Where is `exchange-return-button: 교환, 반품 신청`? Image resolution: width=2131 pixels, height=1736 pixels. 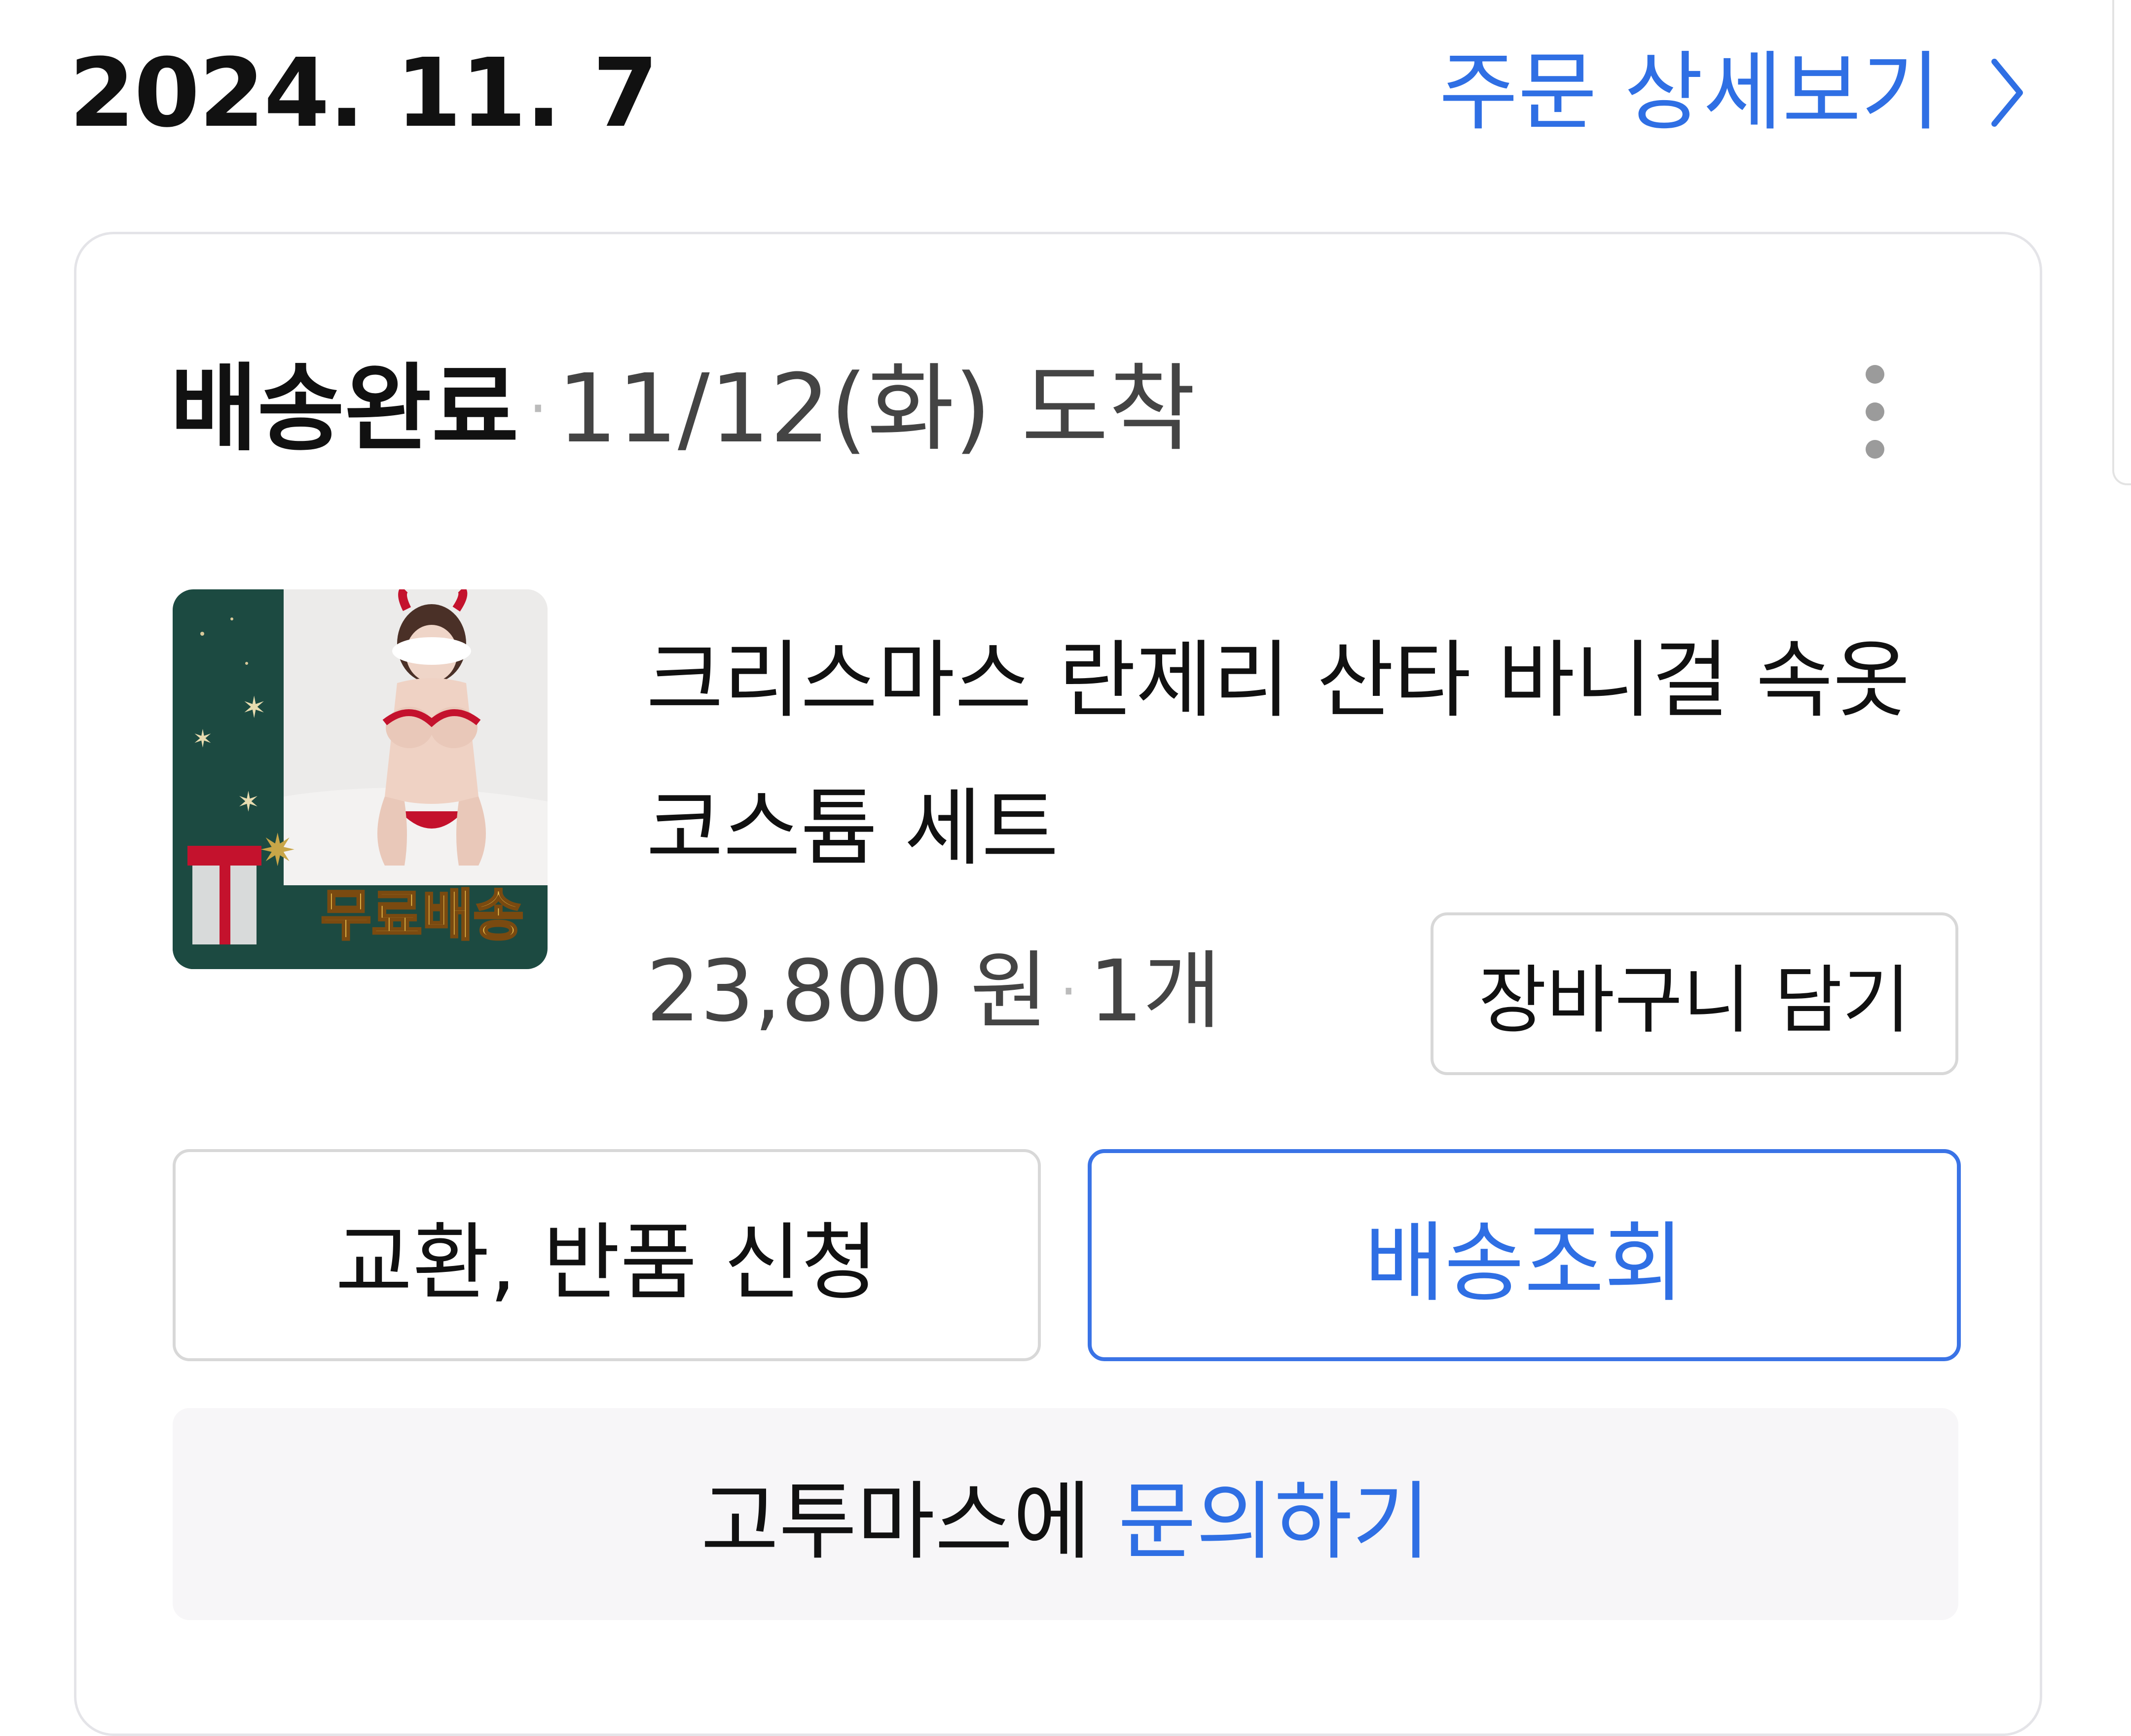 exchange-return-button: 교환, 반품 신청 is located at coordinates (607, 1255).